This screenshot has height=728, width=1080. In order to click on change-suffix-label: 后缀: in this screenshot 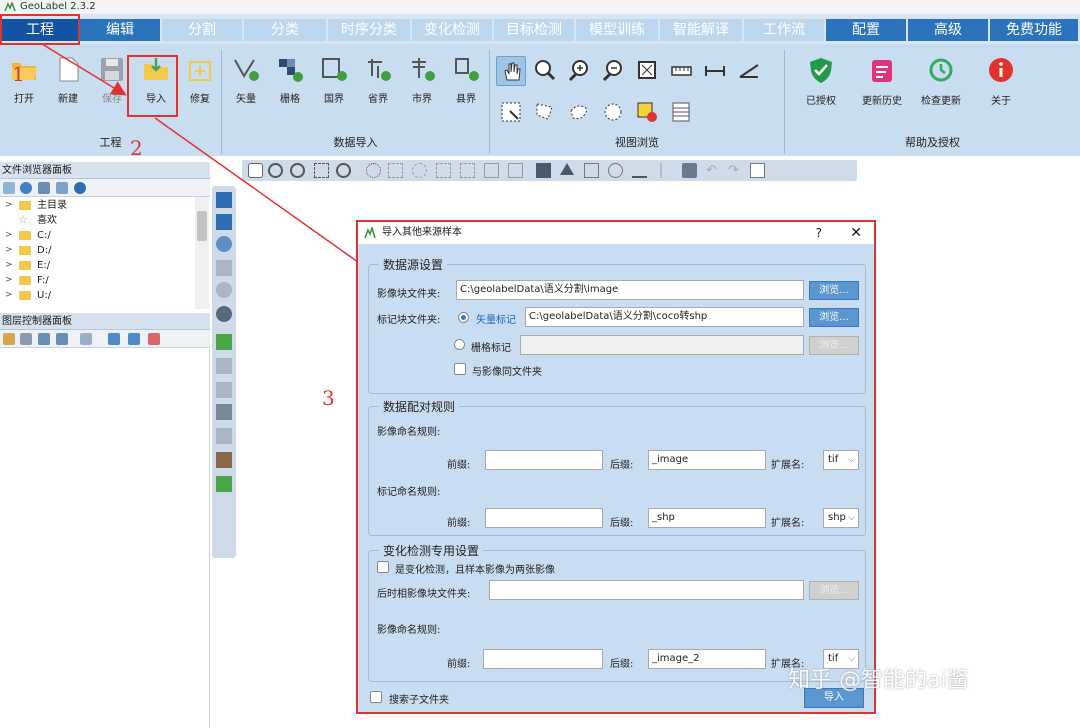, I will do `click(622, 664)`.